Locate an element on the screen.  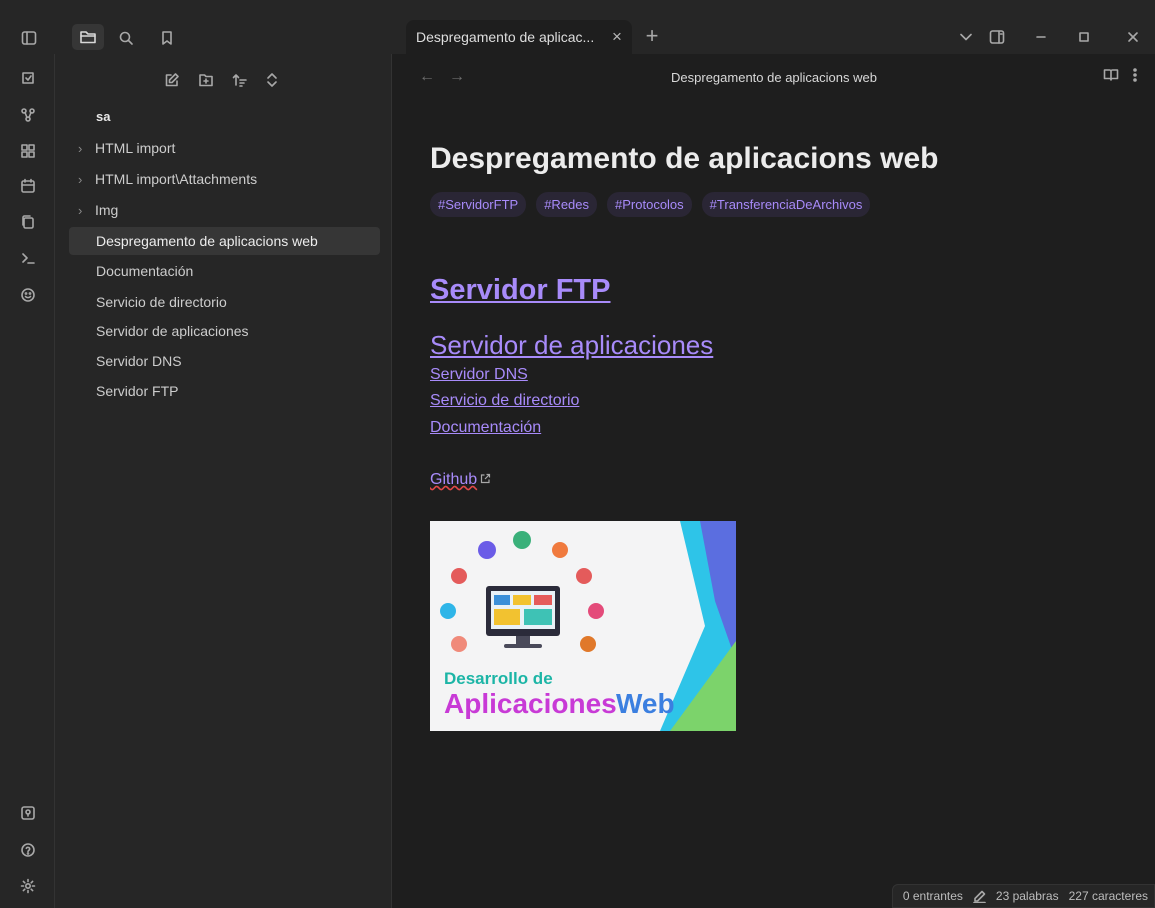
view-actions is located at coordinates (1120, 75).